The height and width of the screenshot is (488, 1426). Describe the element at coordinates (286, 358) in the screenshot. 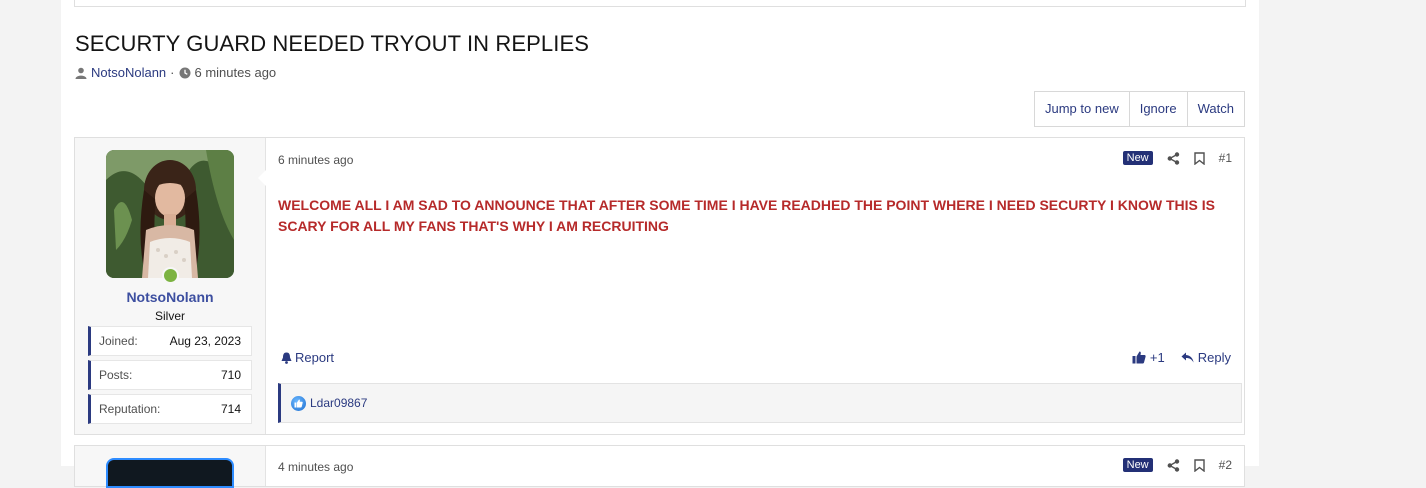

I see `bell-icon` at that location.